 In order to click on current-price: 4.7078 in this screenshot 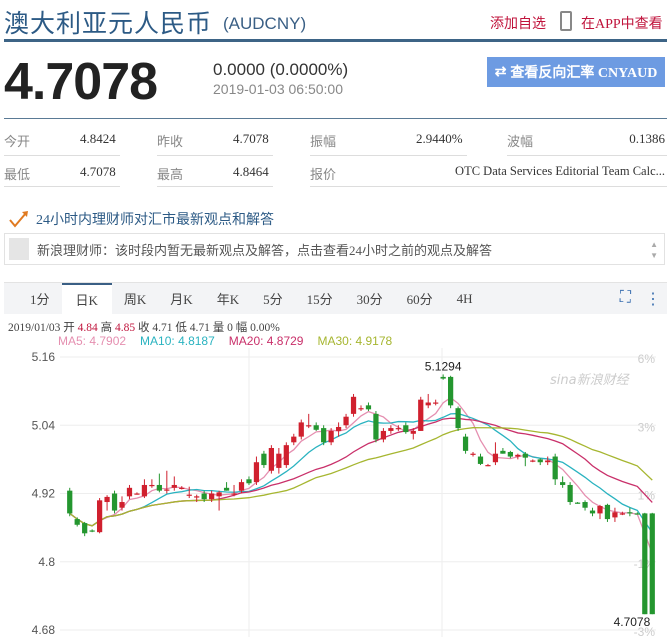, I will do `click(81, 82)`.